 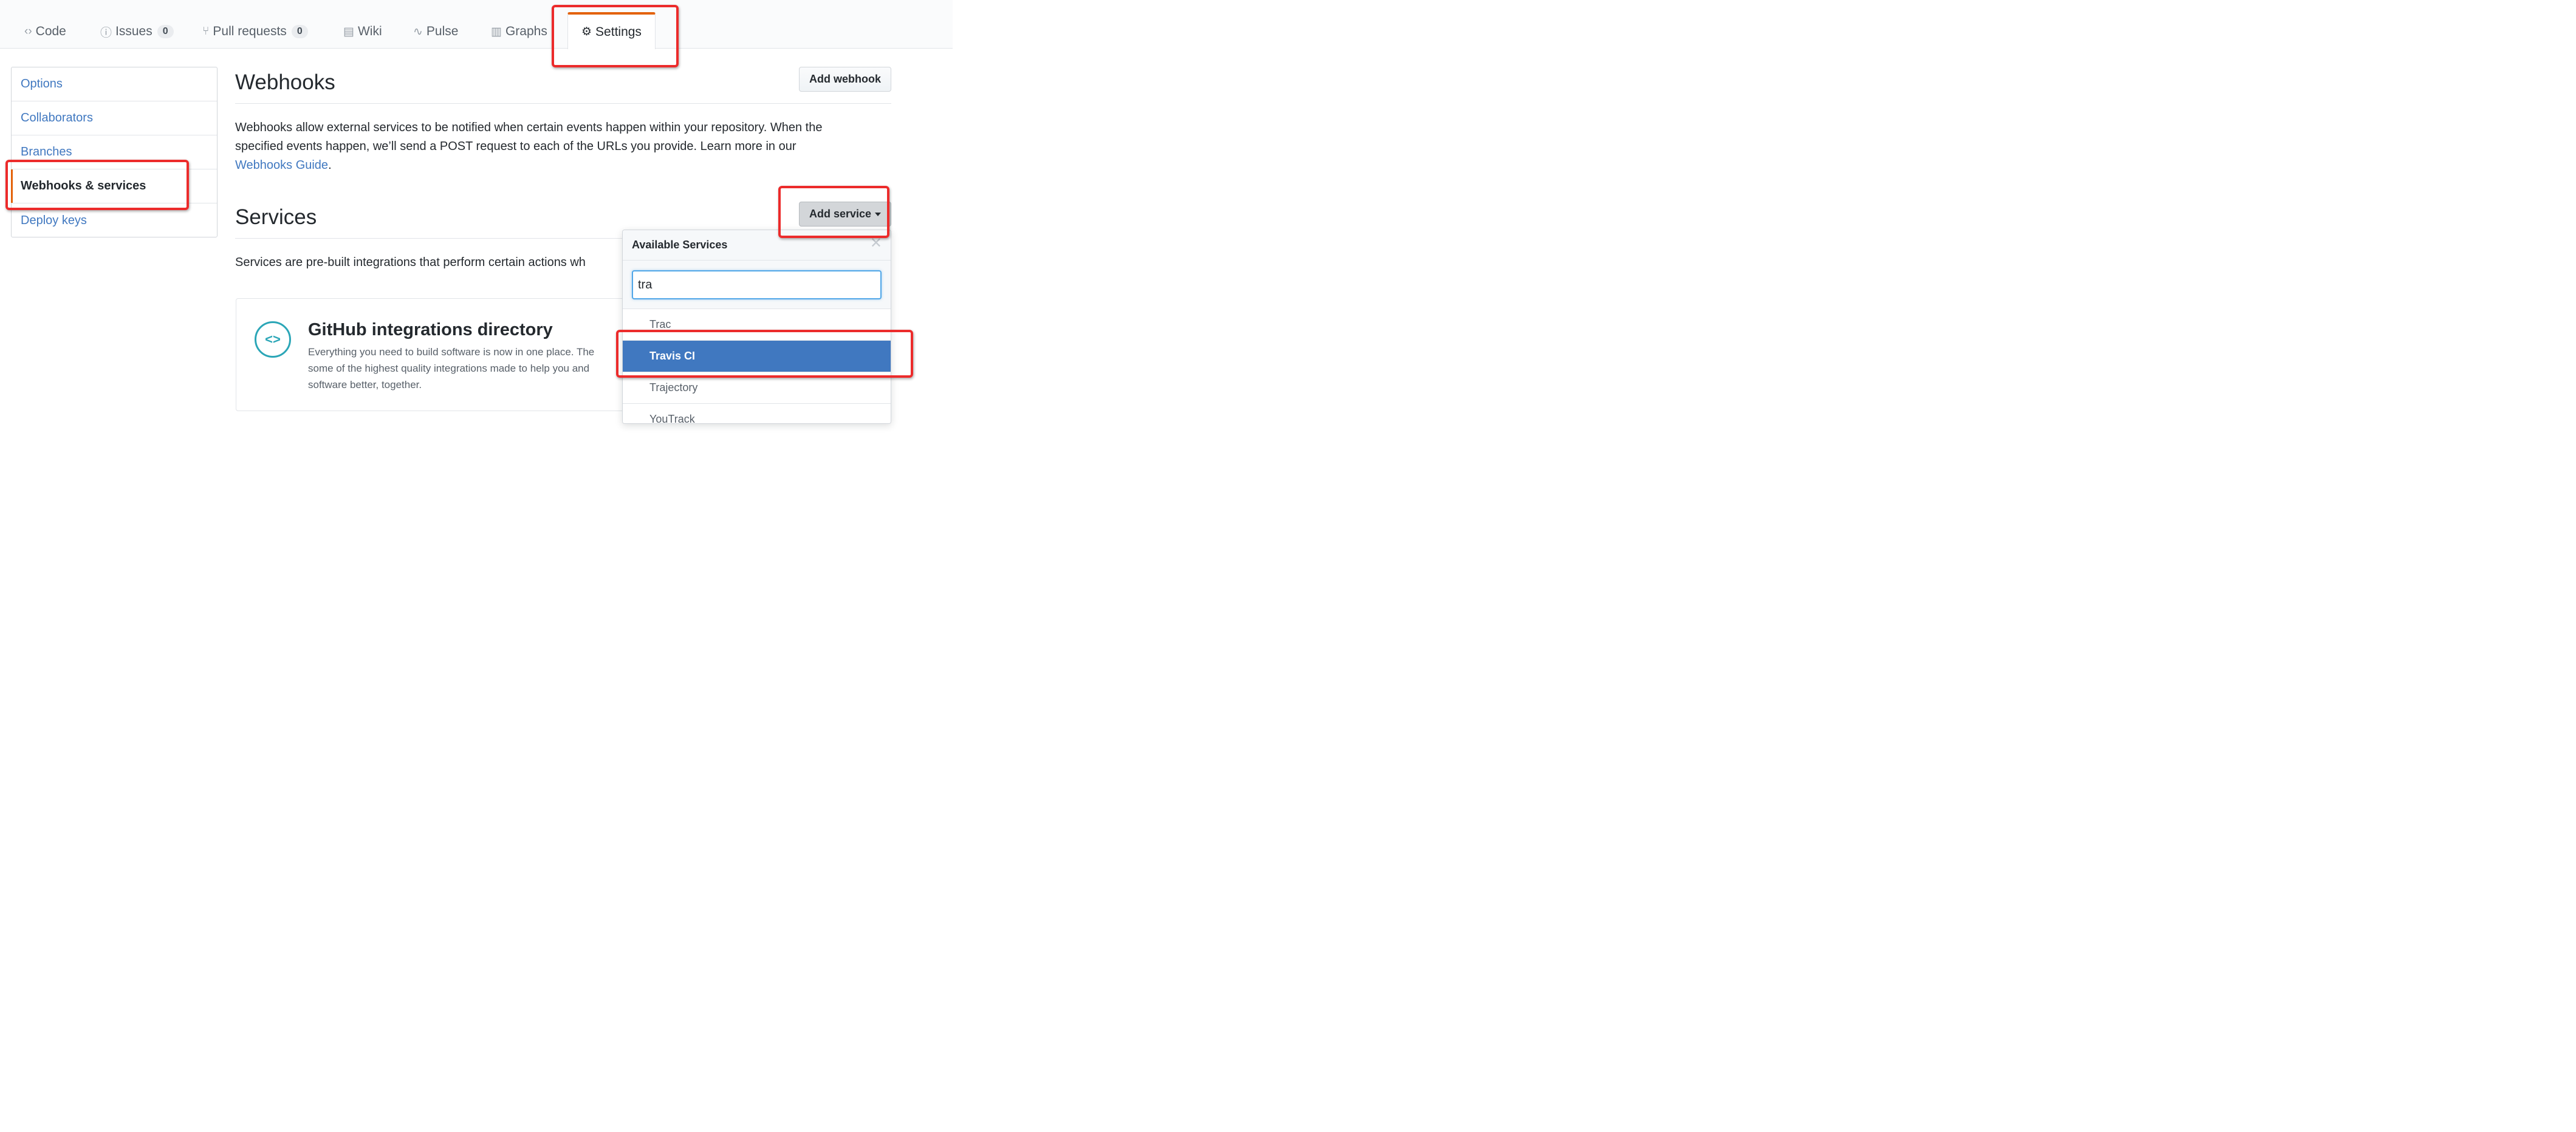 What do you see at coordinates (876, 243) in the screenshot?
I see `close-icon: ✕` at bounding box center [876, 243].